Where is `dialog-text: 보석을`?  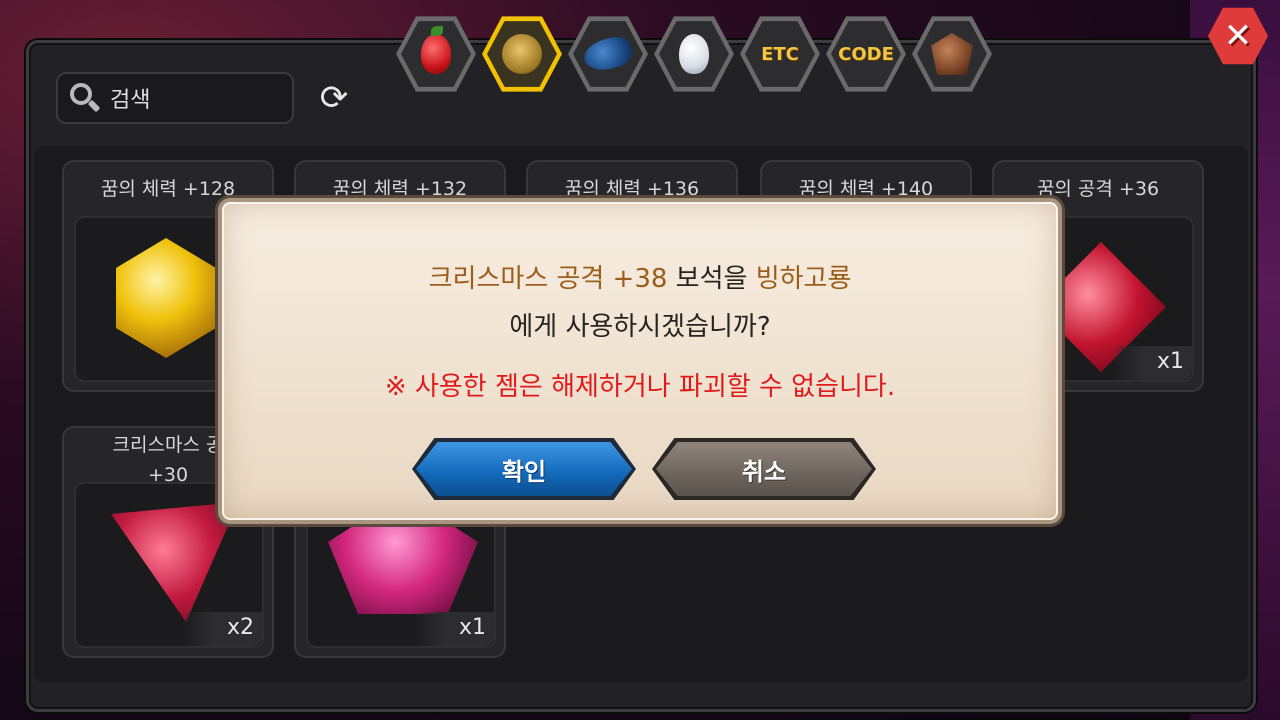
dialog-text: 보석을 is located at coordinates (711, 279).